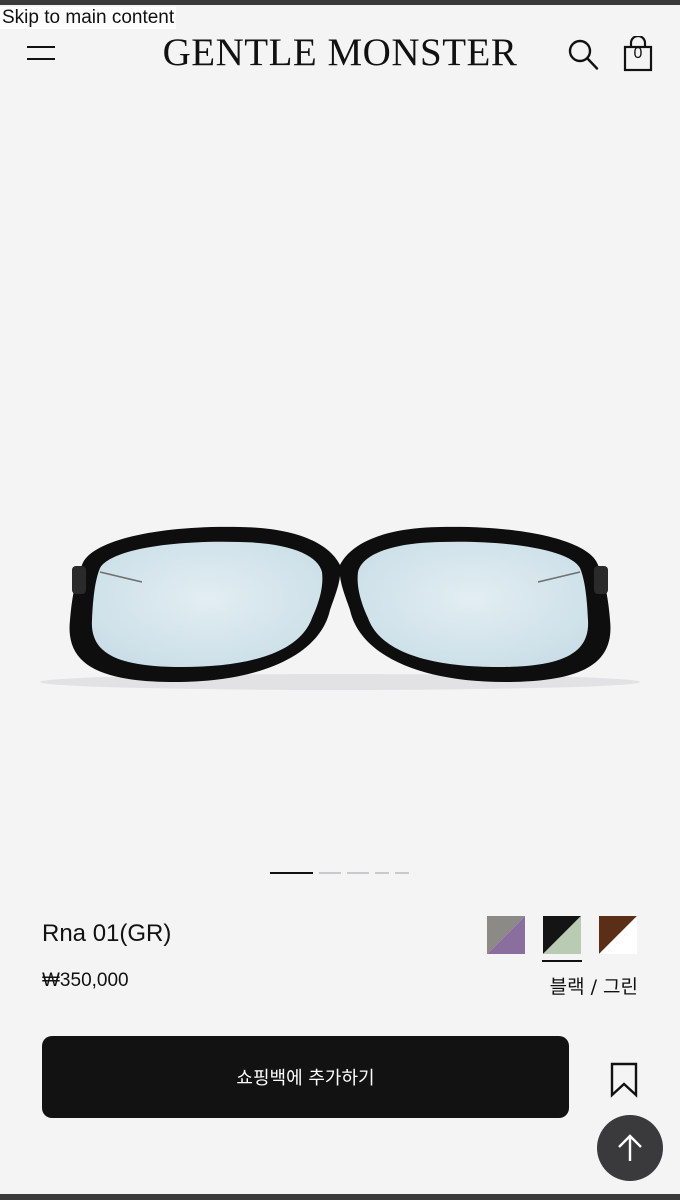  I want to click on gallery-pager, so click(339, 873).